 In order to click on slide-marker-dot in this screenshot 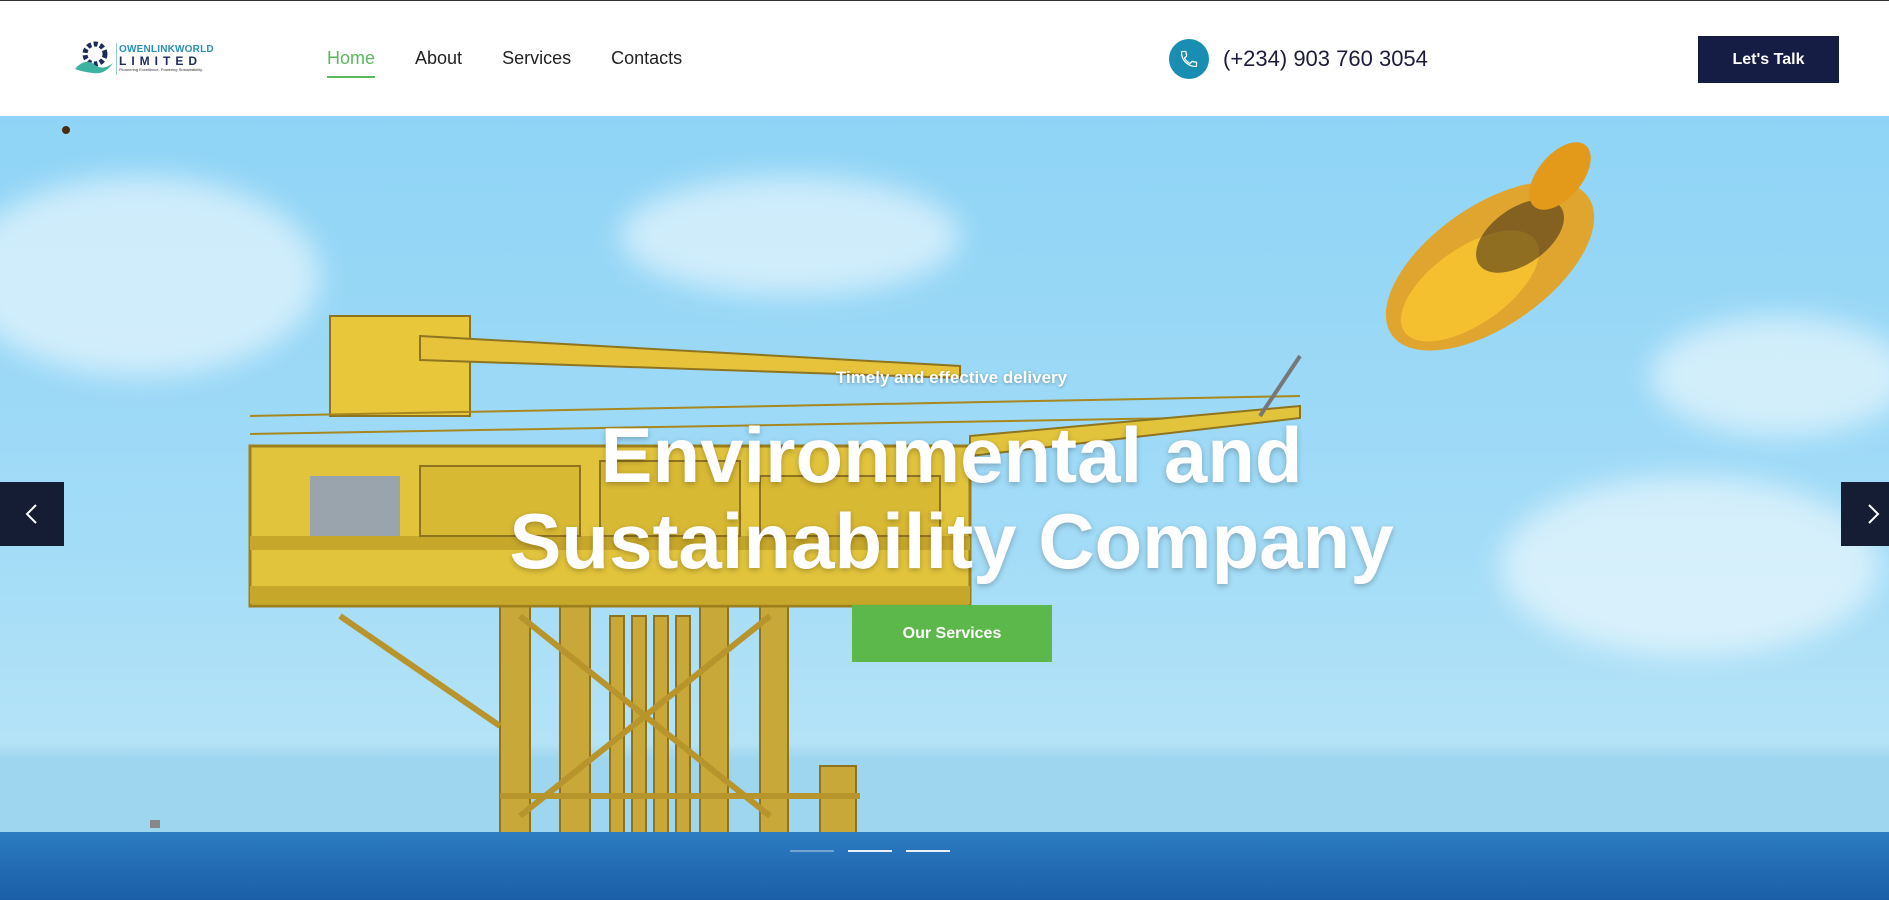, I will do `click(66, 130)`.